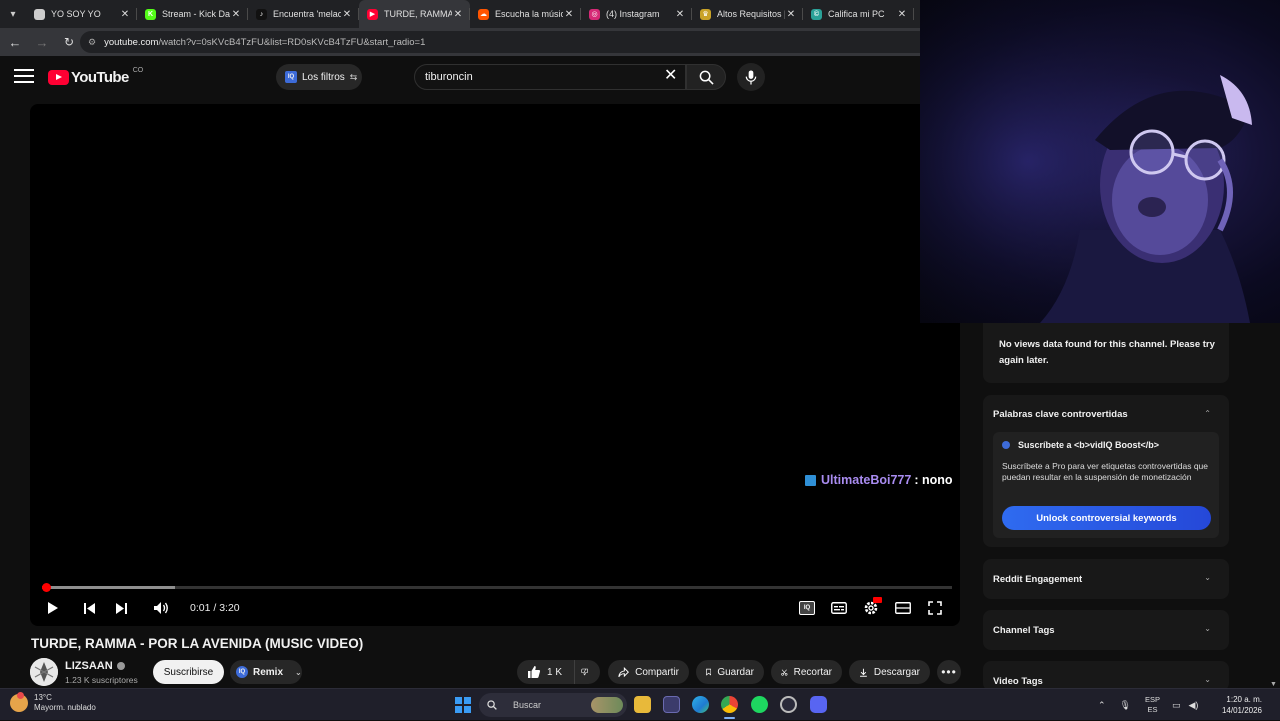  I want to click on channel-name: LIZSAAN, so click(95, 666).